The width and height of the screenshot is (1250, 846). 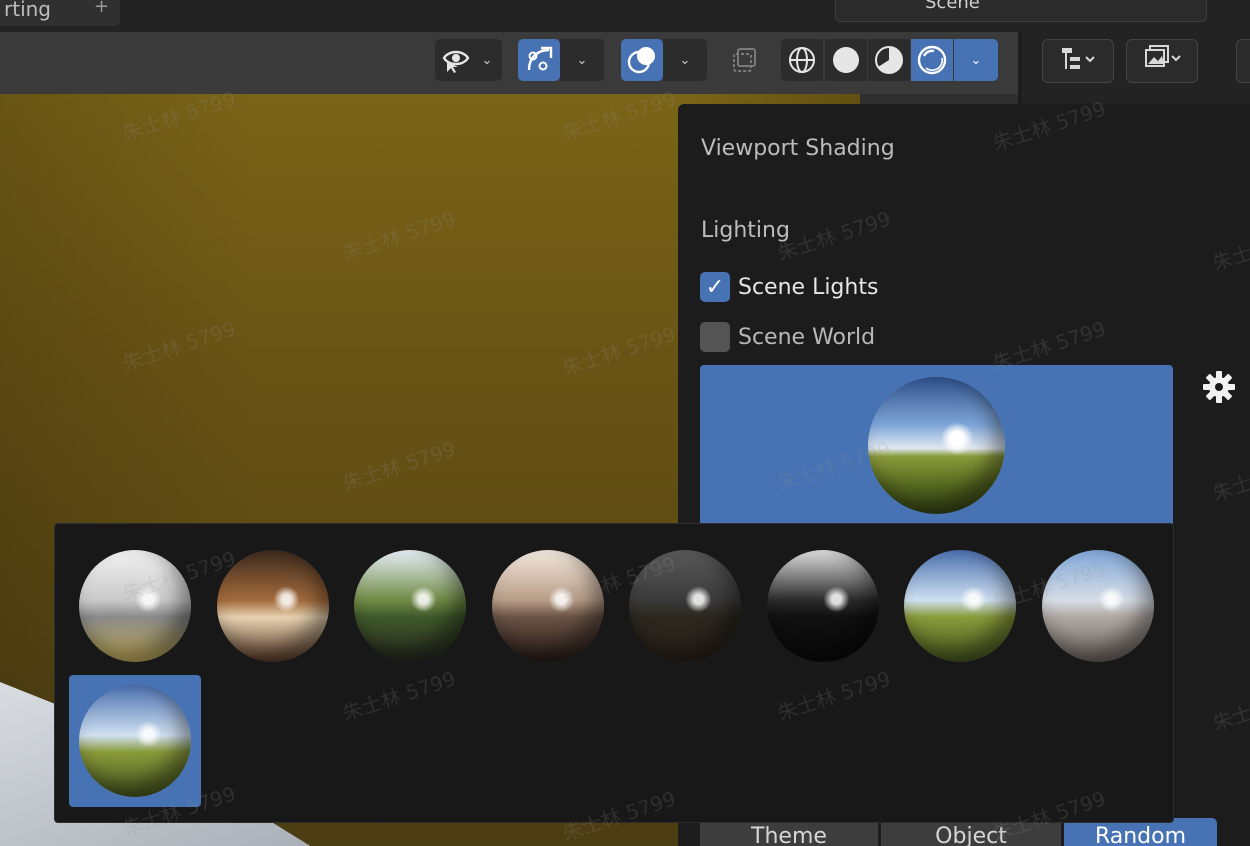 I want to click on material-preview-icon, so click(x=889, y=60).